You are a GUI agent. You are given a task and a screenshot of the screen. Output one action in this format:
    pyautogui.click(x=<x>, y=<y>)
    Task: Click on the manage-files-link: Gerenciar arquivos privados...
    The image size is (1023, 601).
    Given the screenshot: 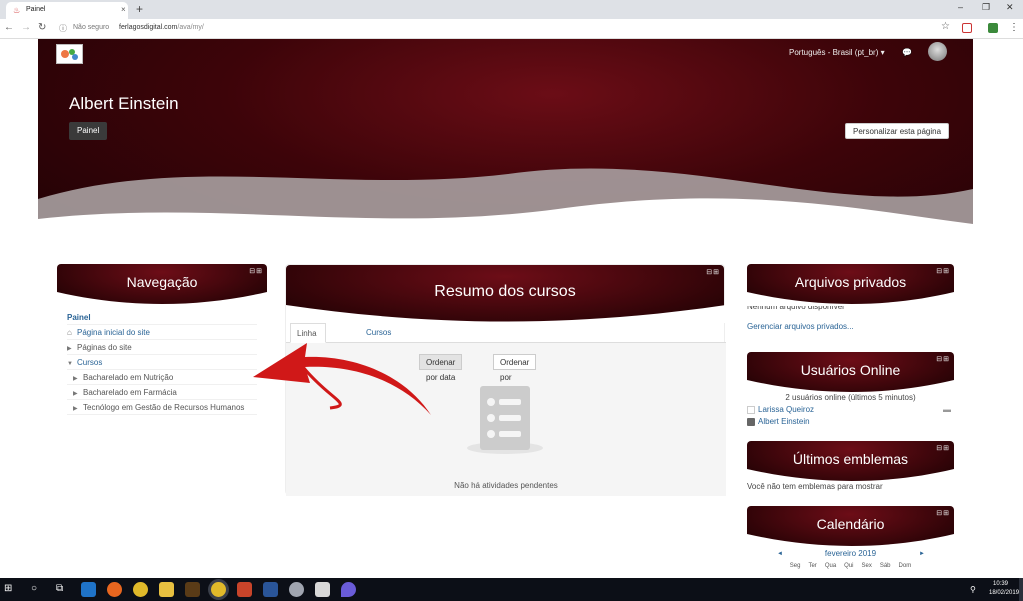 What is the action you would take?
    pyautogui.click(x=850, y=327)
    